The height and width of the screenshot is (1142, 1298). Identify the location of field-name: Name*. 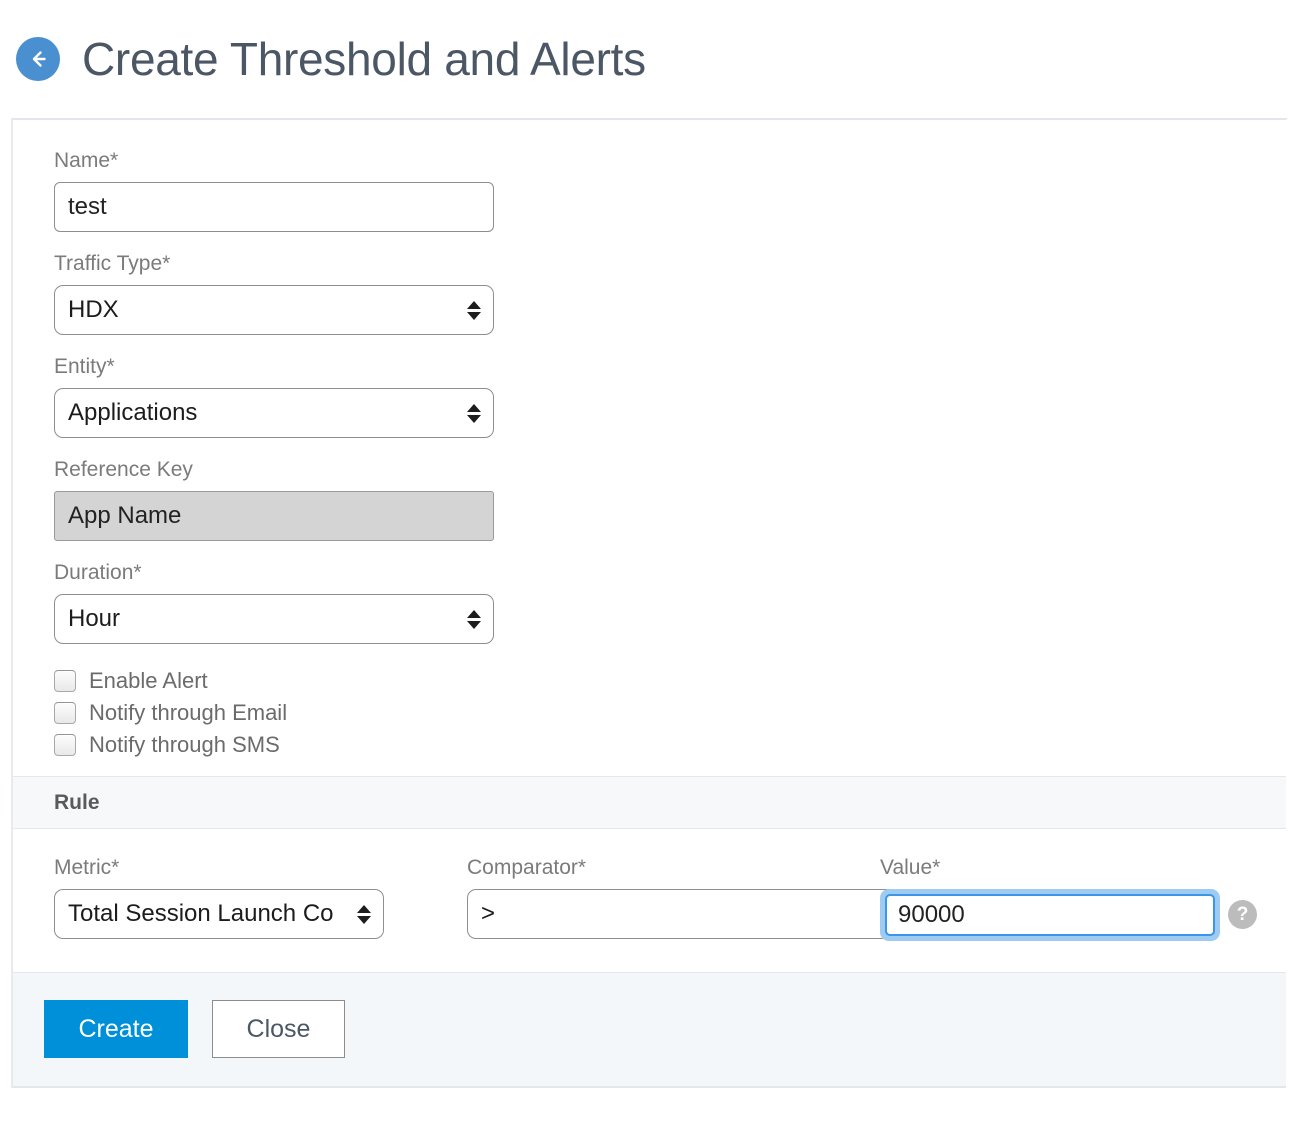
(670, 191).